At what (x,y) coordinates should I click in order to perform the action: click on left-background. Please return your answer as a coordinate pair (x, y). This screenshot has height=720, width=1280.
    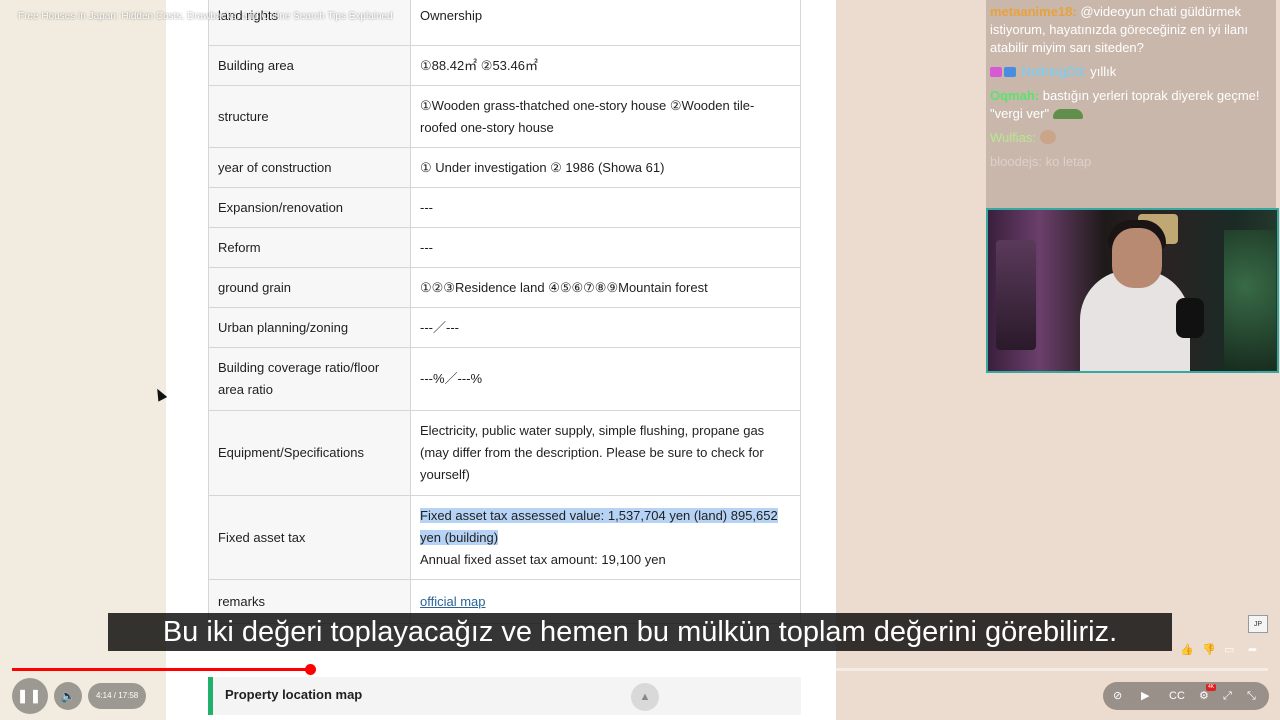
    Looking at the image, I should click on (83, 360).